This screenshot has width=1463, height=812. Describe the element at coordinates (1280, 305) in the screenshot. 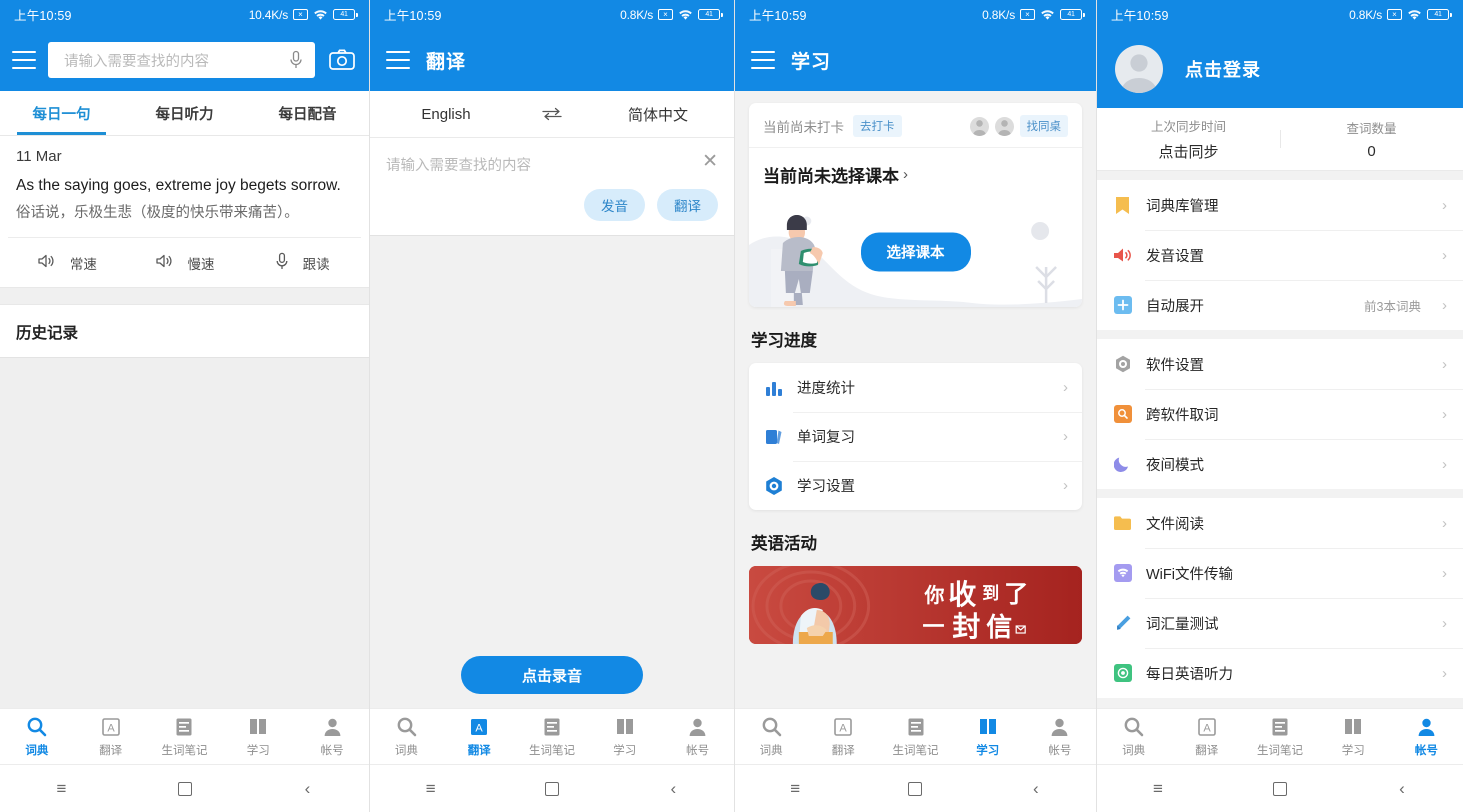

I see `setting-auto-expand: 自动展开 前3本词典 ›` at that location.